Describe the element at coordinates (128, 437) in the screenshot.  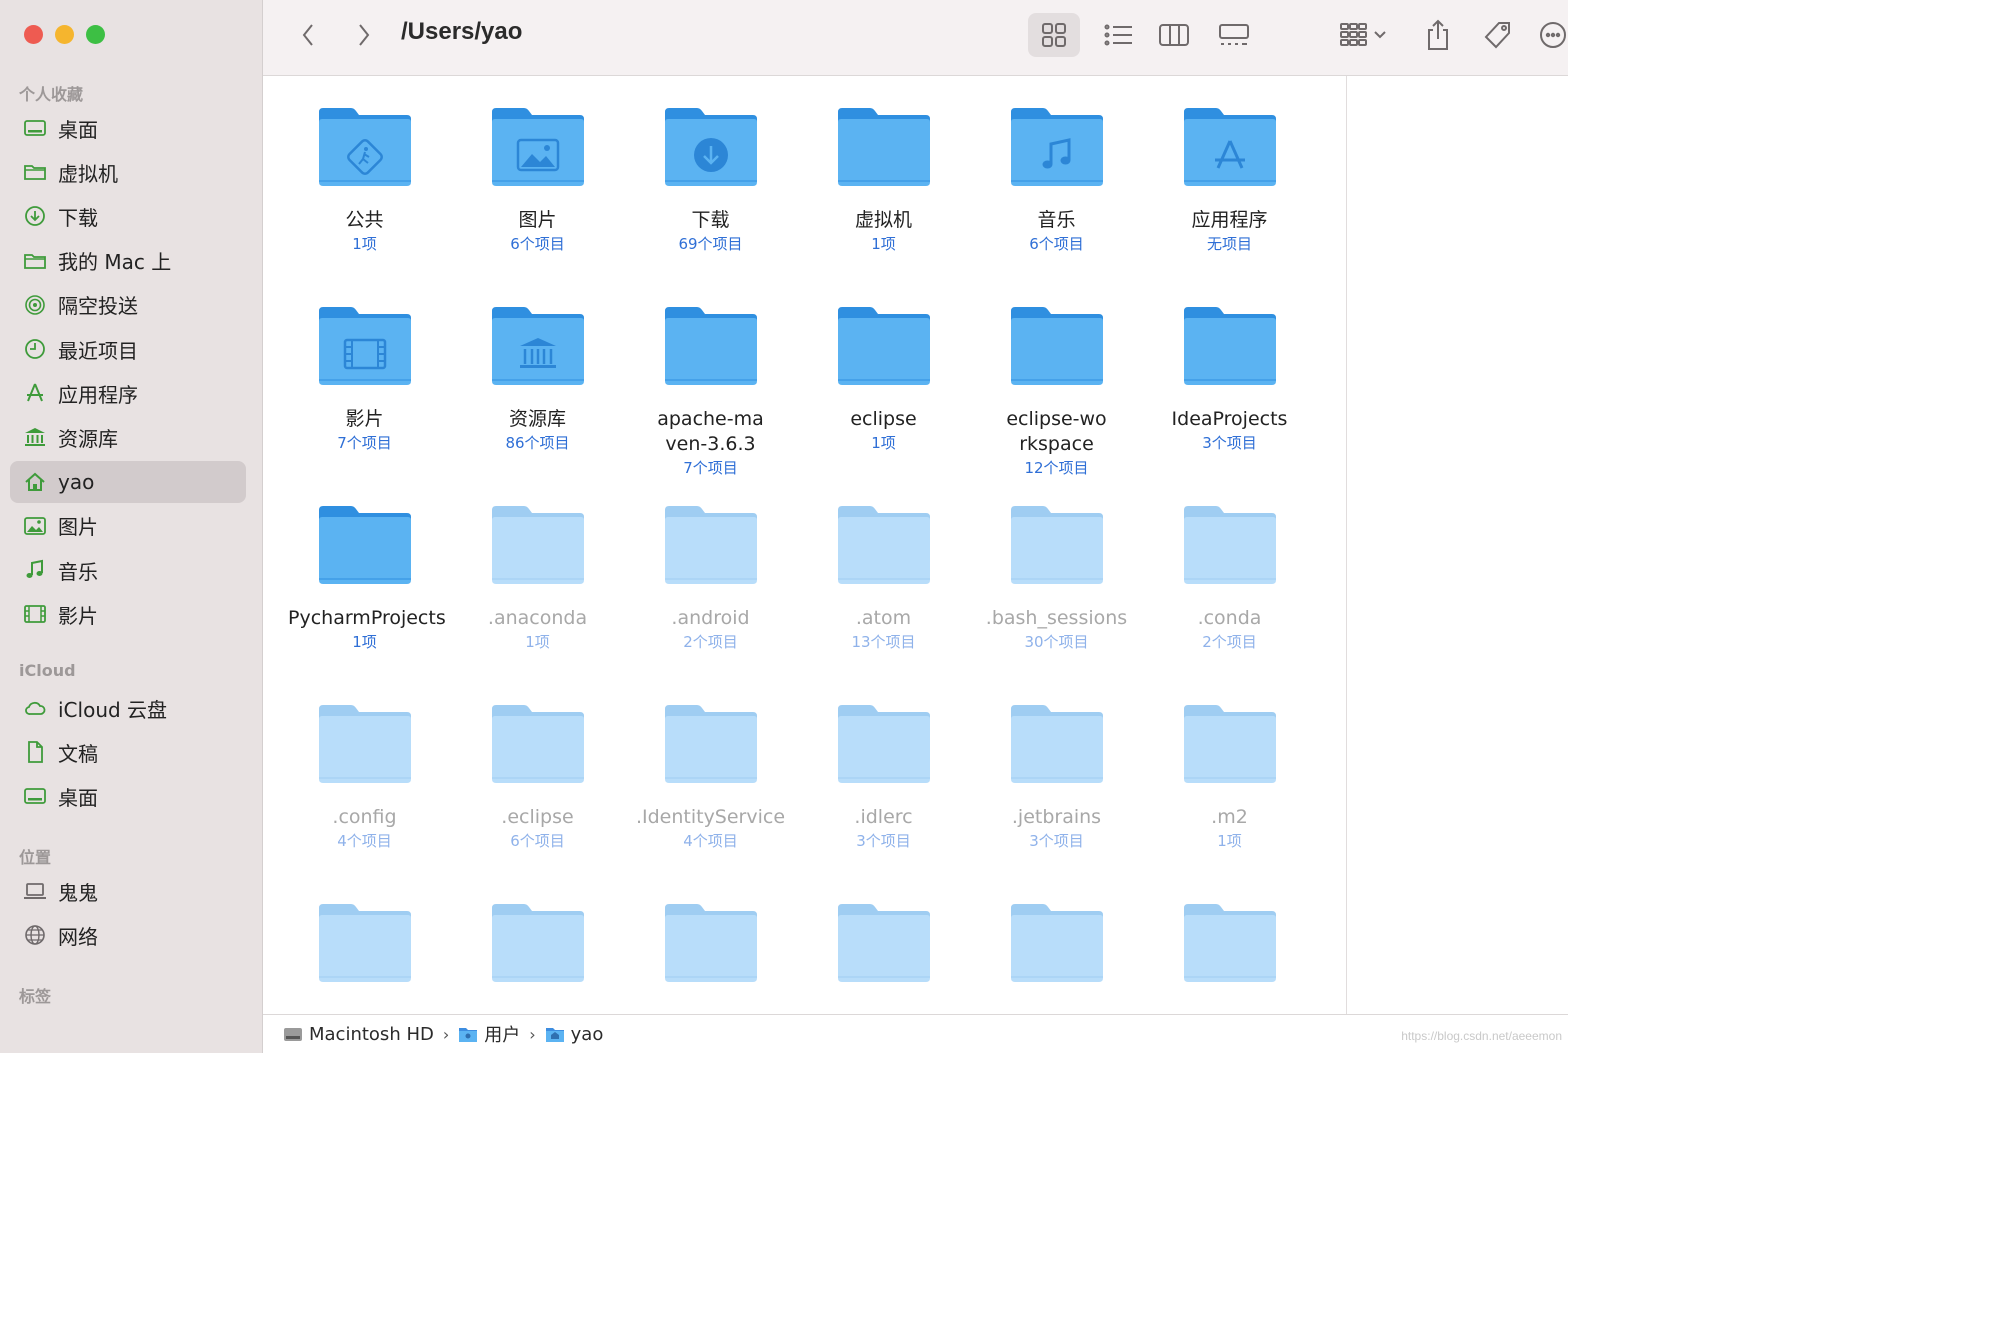
I see `sidebar-item-favorites-7: 资源库` at that location.